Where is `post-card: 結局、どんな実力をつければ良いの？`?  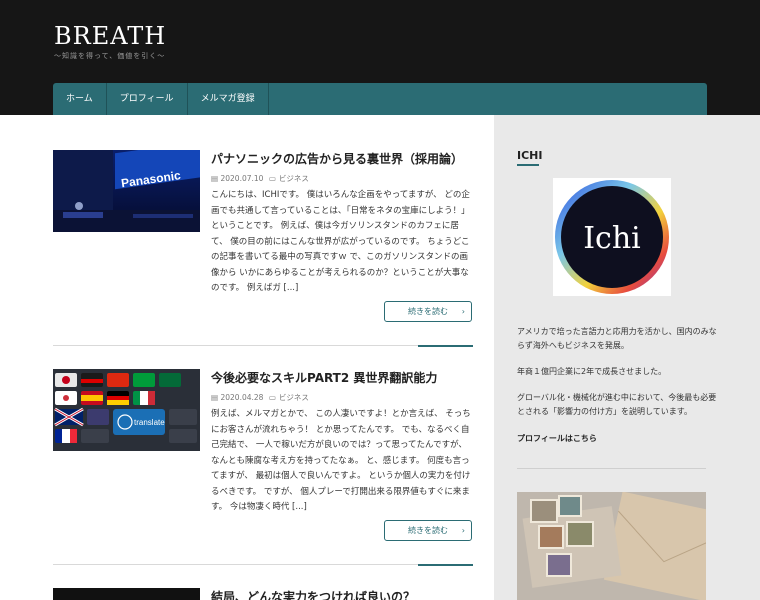 post-card: 結局、どんな実力をつければ良いの？ is located at coordinates (263, 594).